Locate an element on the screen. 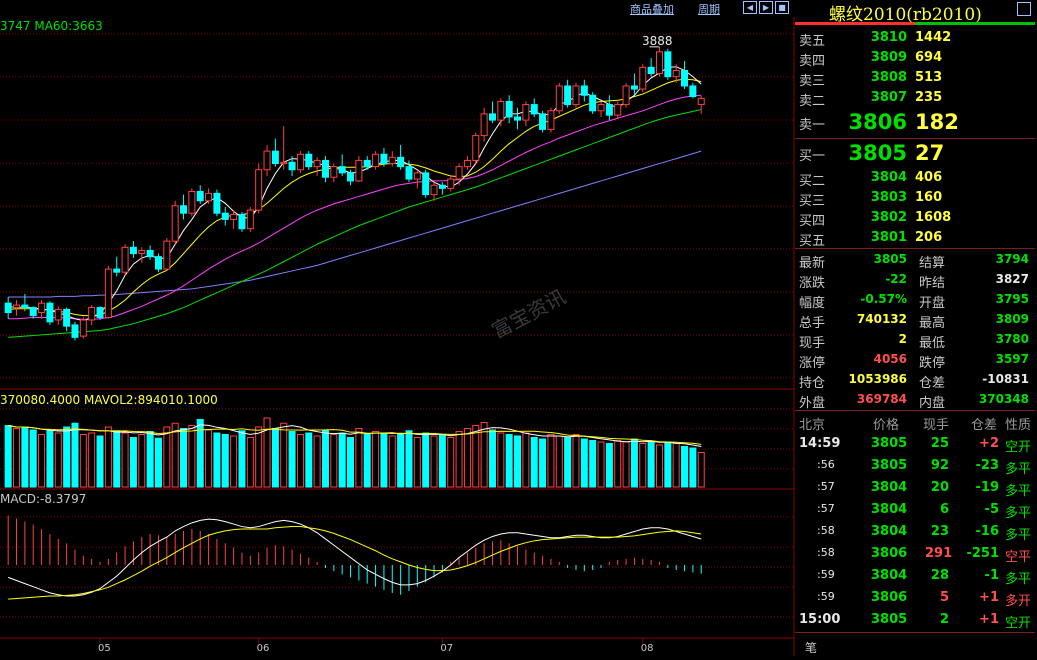 The width and height of the screenshot is (1037, 660). trade-row: 14:59 3805 25 +2 空开 is located at coordinates (915, 444).